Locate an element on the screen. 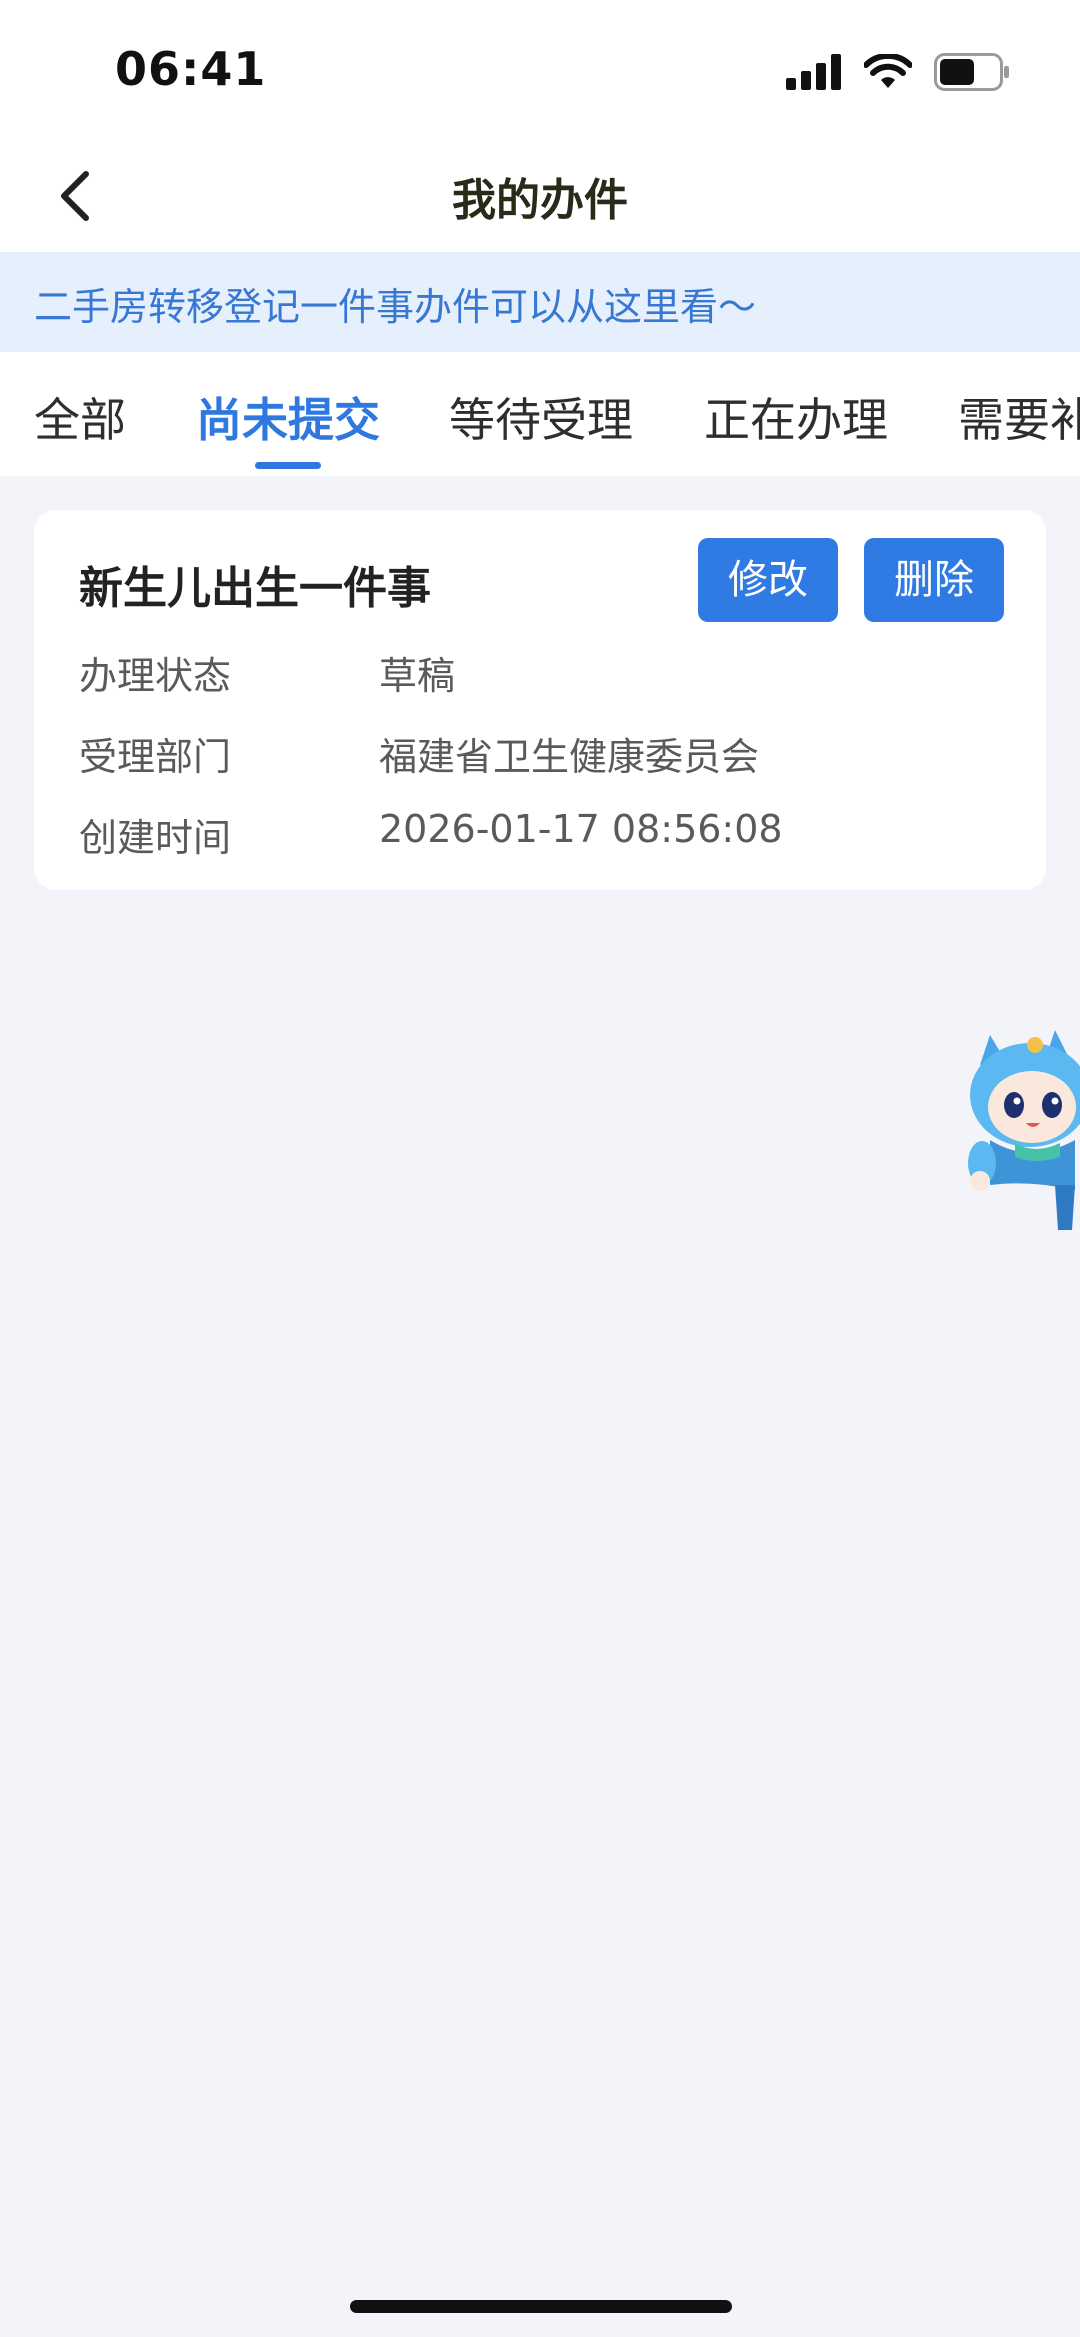 This screenshot has height=2337, width=1080. active-tab-indicator is located at coordinates (288, 465).